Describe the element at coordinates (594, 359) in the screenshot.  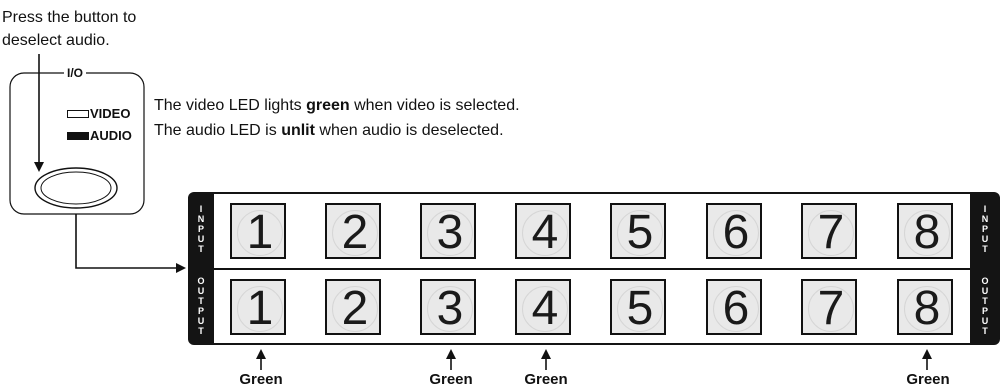
I see `green-arrows` at that location.